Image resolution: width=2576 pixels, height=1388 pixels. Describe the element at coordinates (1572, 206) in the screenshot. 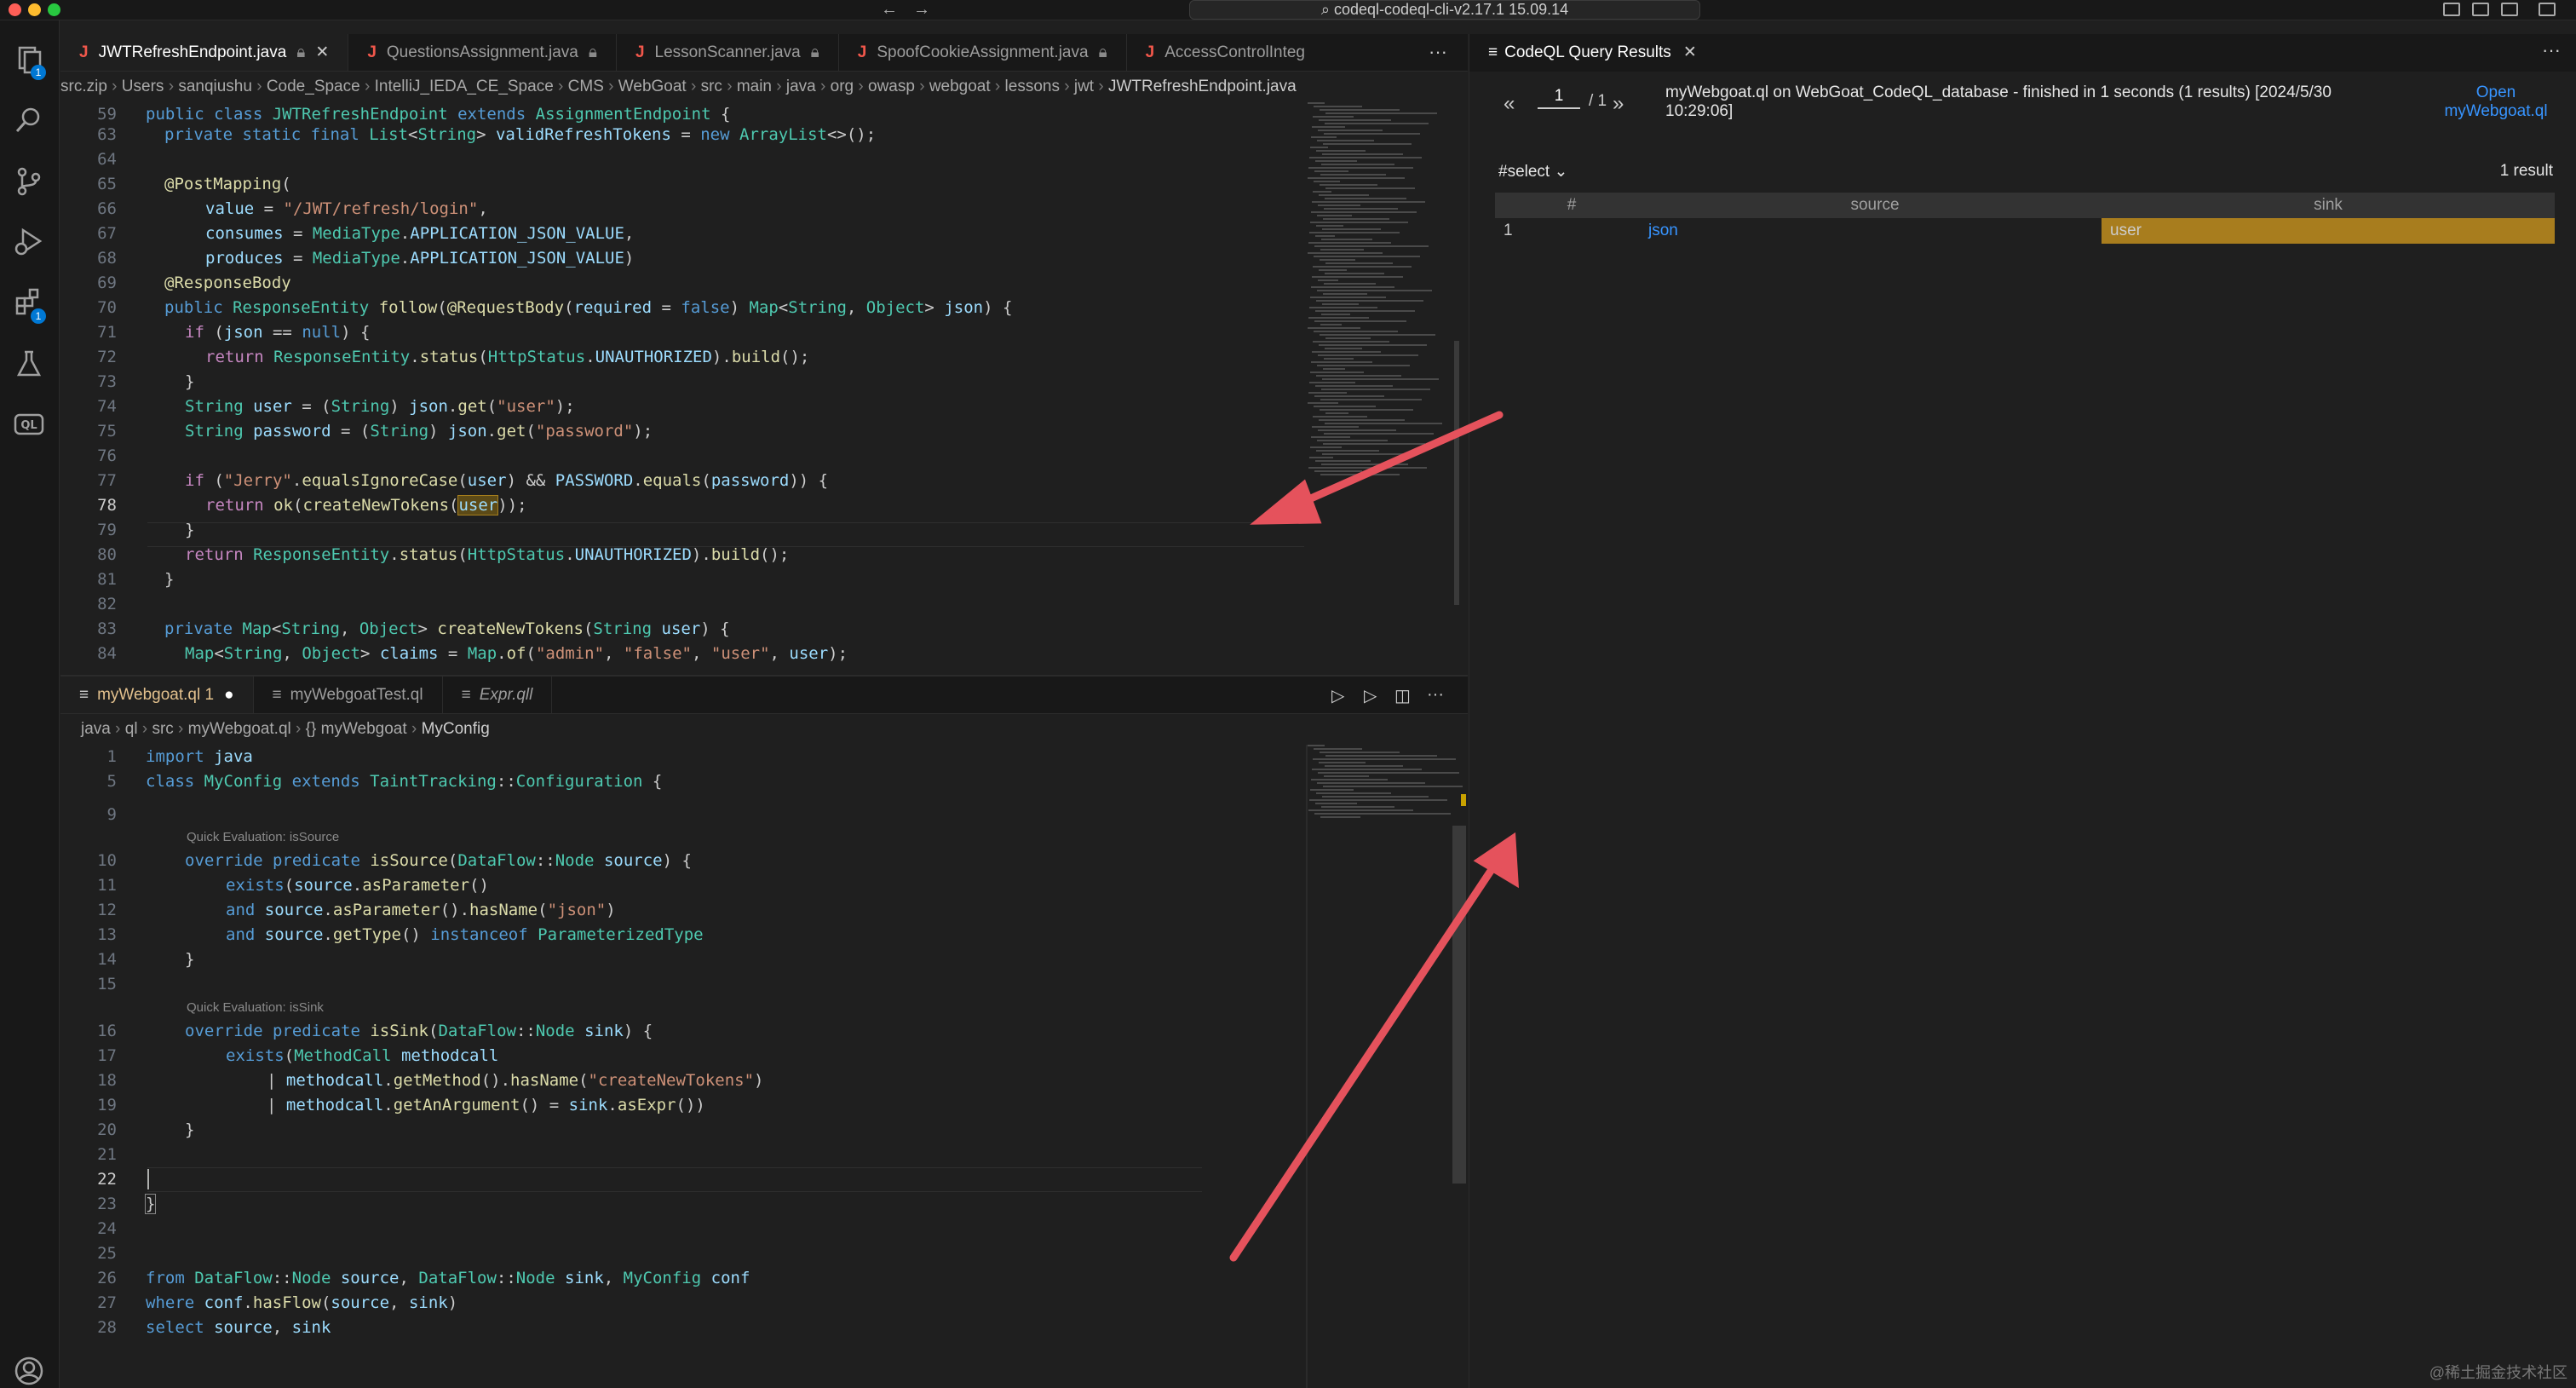

I see `column-header-index: #` at that location.